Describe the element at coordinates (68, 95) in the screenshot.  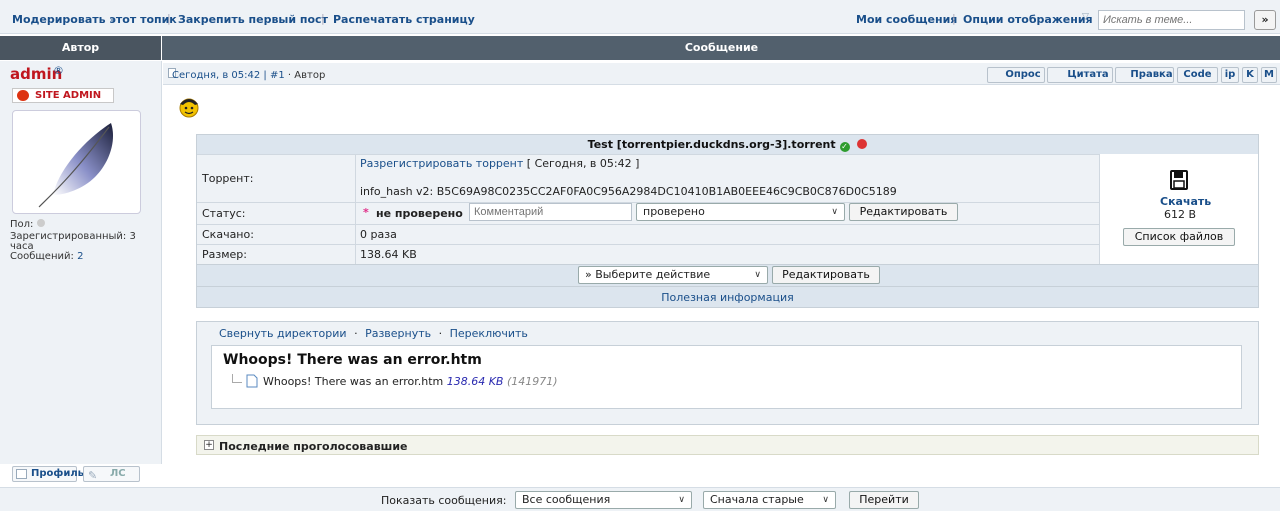
I see `rank-label: SITE ADMIN` at that location.